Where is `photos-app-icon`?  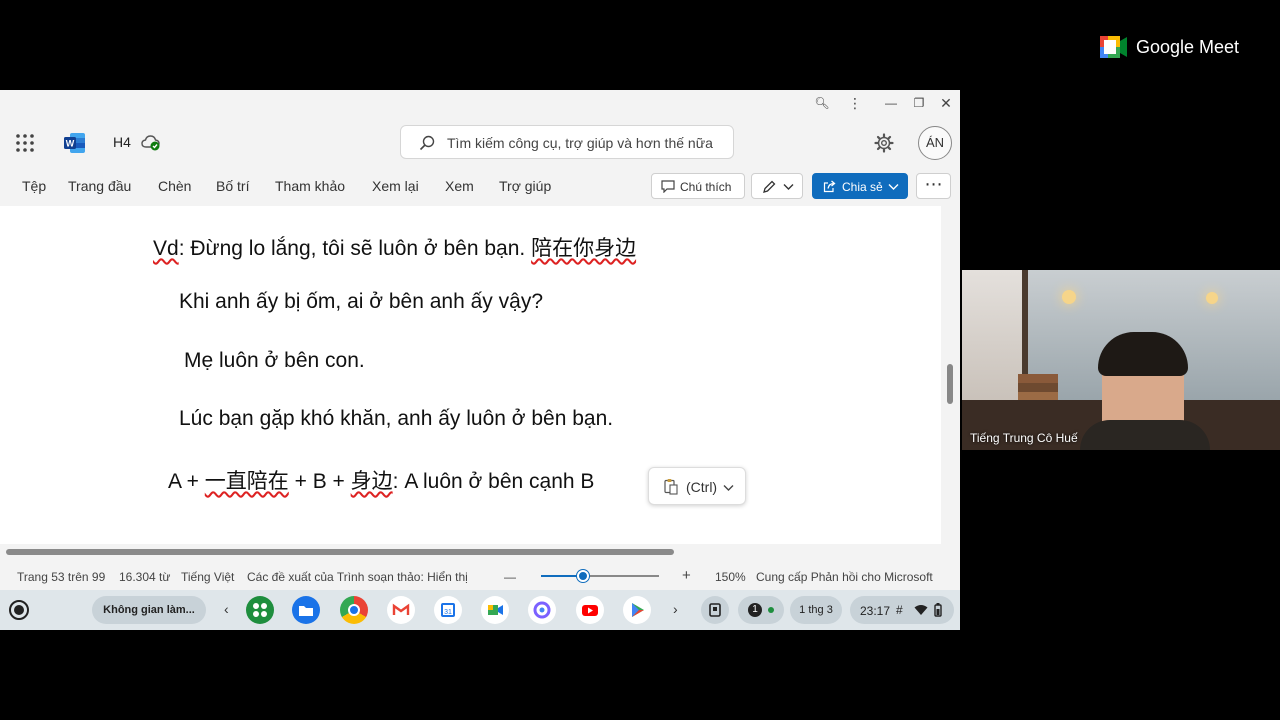 photos-app-icon is located at coordinates (542, 610).